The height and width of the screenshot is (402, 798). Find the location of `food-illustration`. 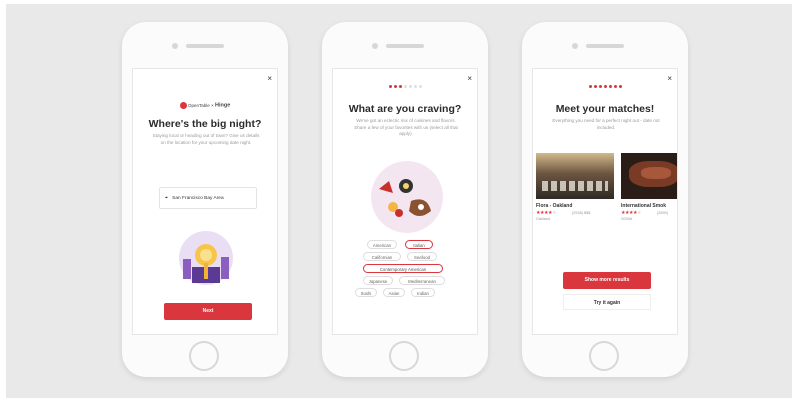

food-illustration is located at coordinates (407, 197).